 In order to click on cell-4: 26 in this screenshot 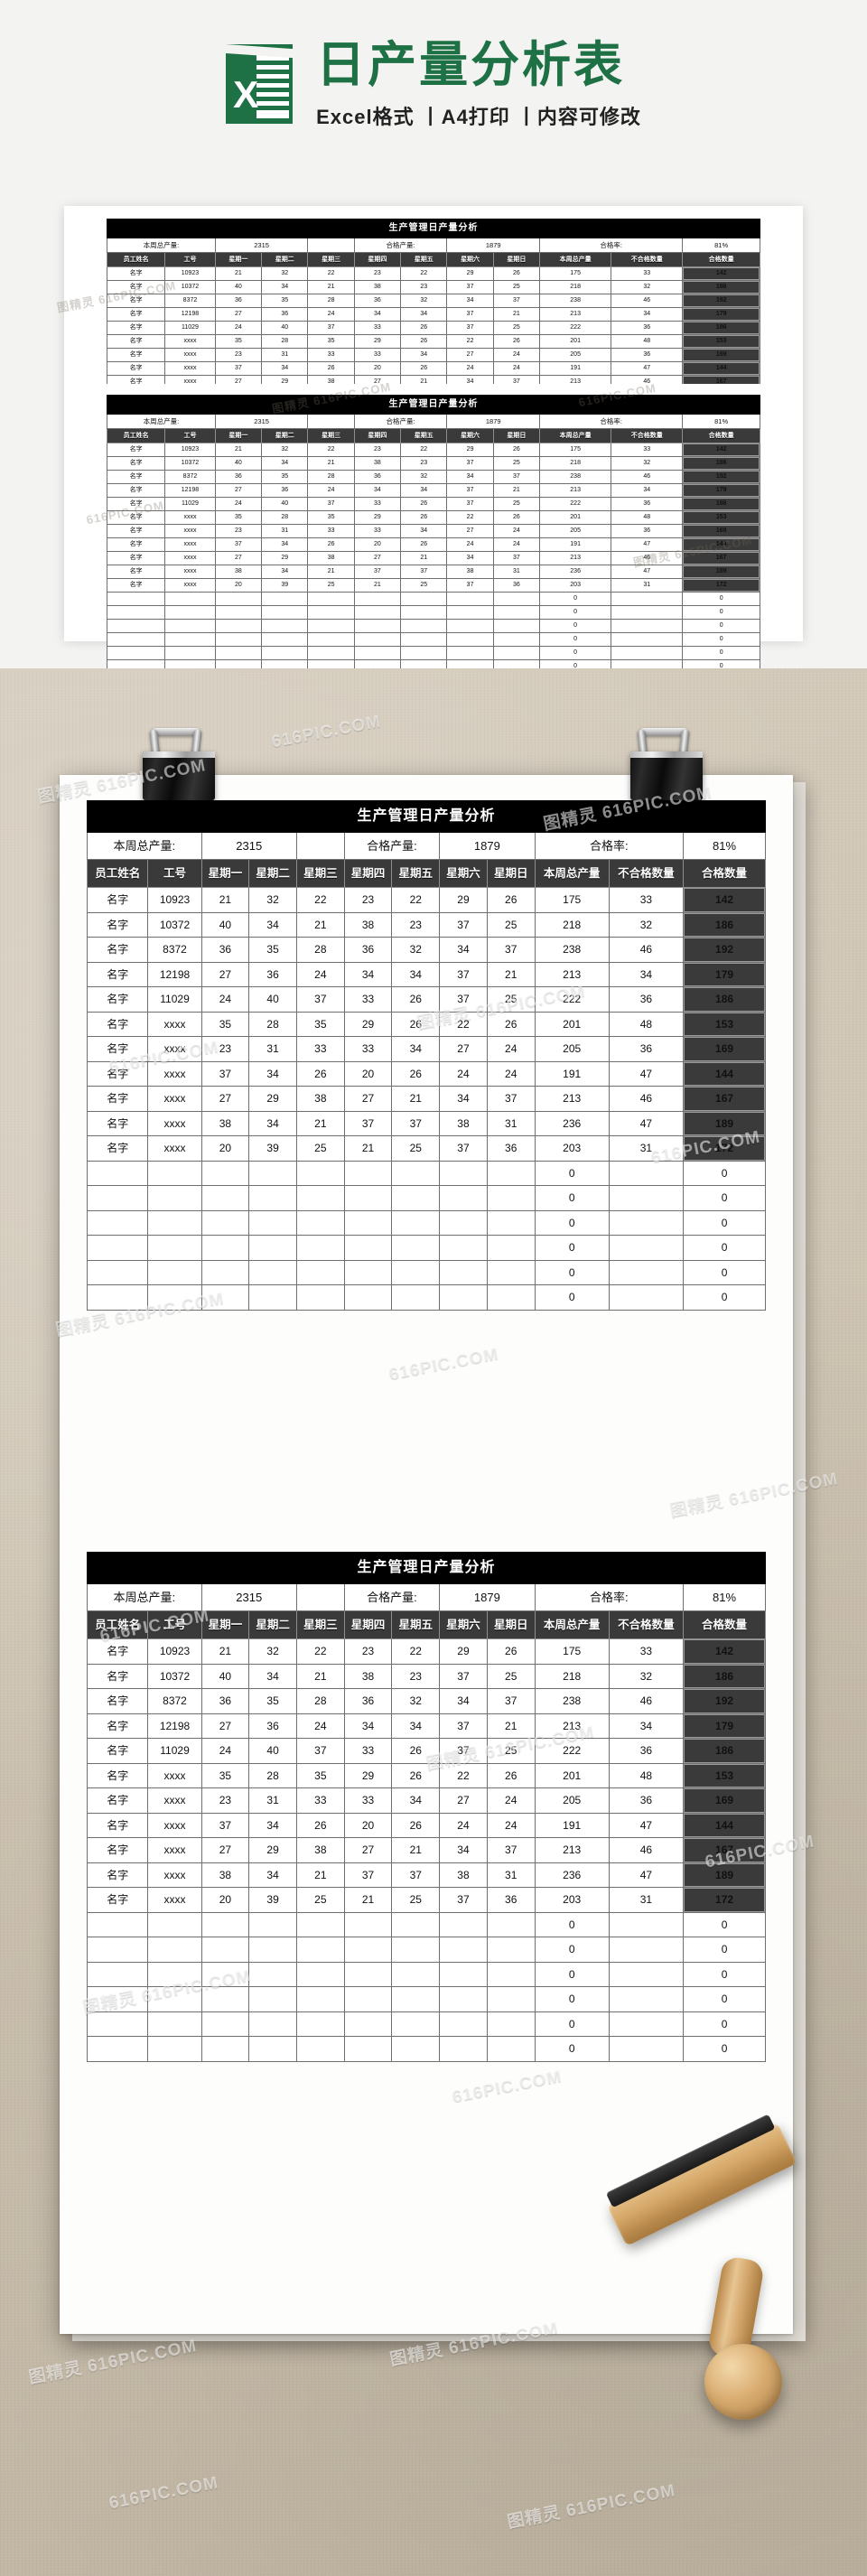, I will do `click(331, 544)`.